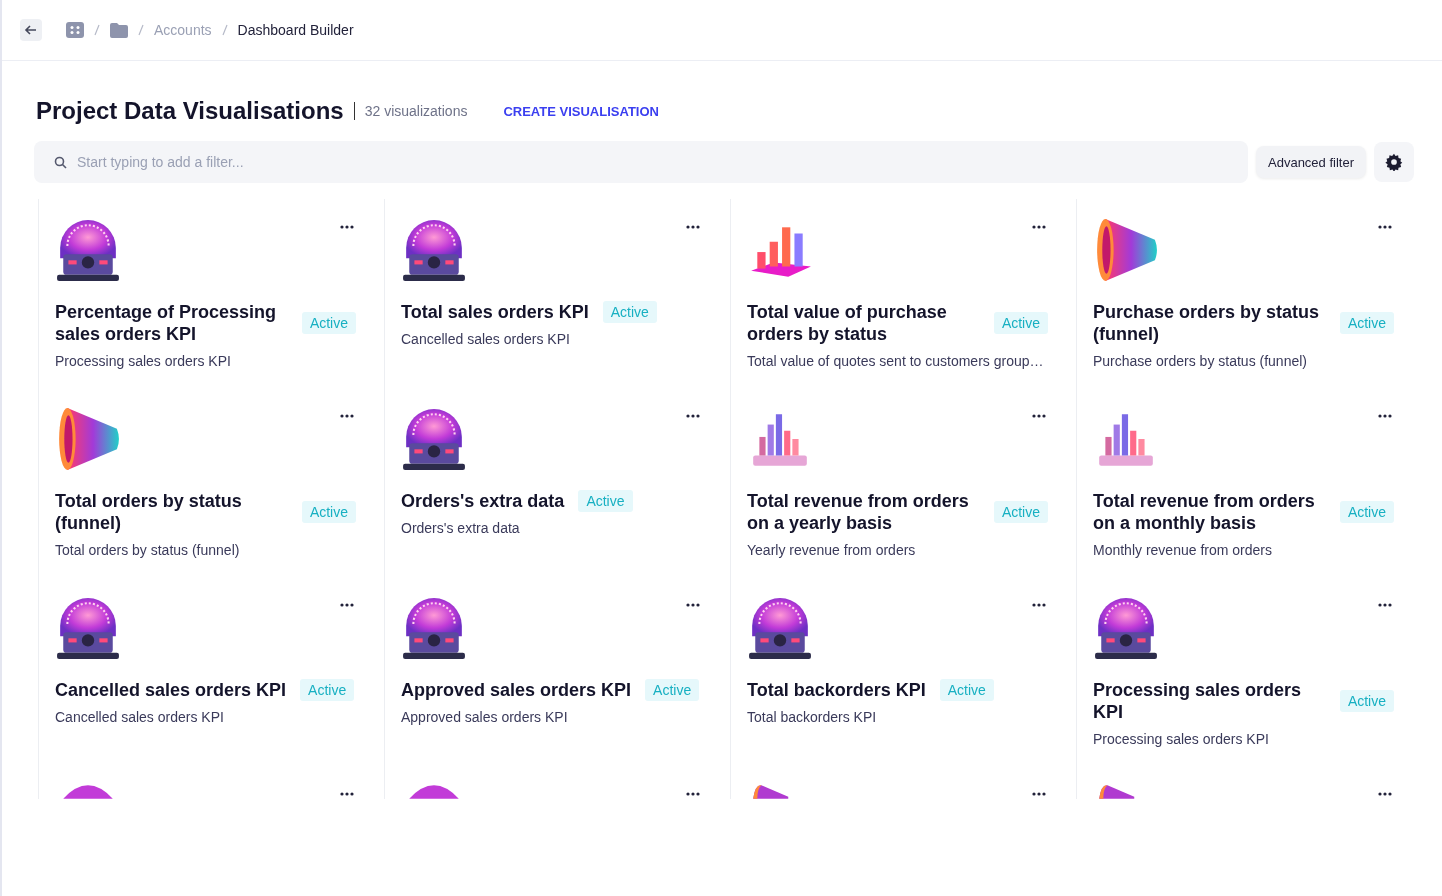 The image size is (1442, 896). I want to click on card-description: Total backorders KPI, so click(812, 717).